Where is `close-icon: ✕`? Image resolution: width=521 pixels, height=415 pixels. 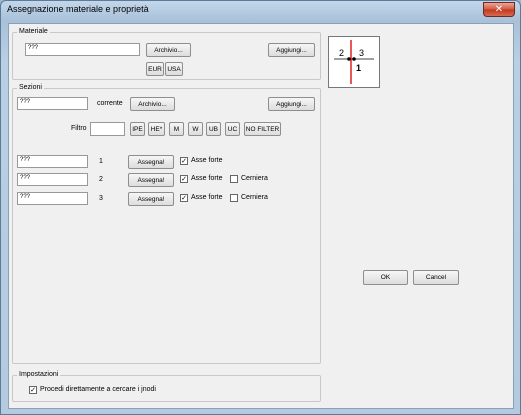 close-icon: ✕ is located at coordinates (499, 9).